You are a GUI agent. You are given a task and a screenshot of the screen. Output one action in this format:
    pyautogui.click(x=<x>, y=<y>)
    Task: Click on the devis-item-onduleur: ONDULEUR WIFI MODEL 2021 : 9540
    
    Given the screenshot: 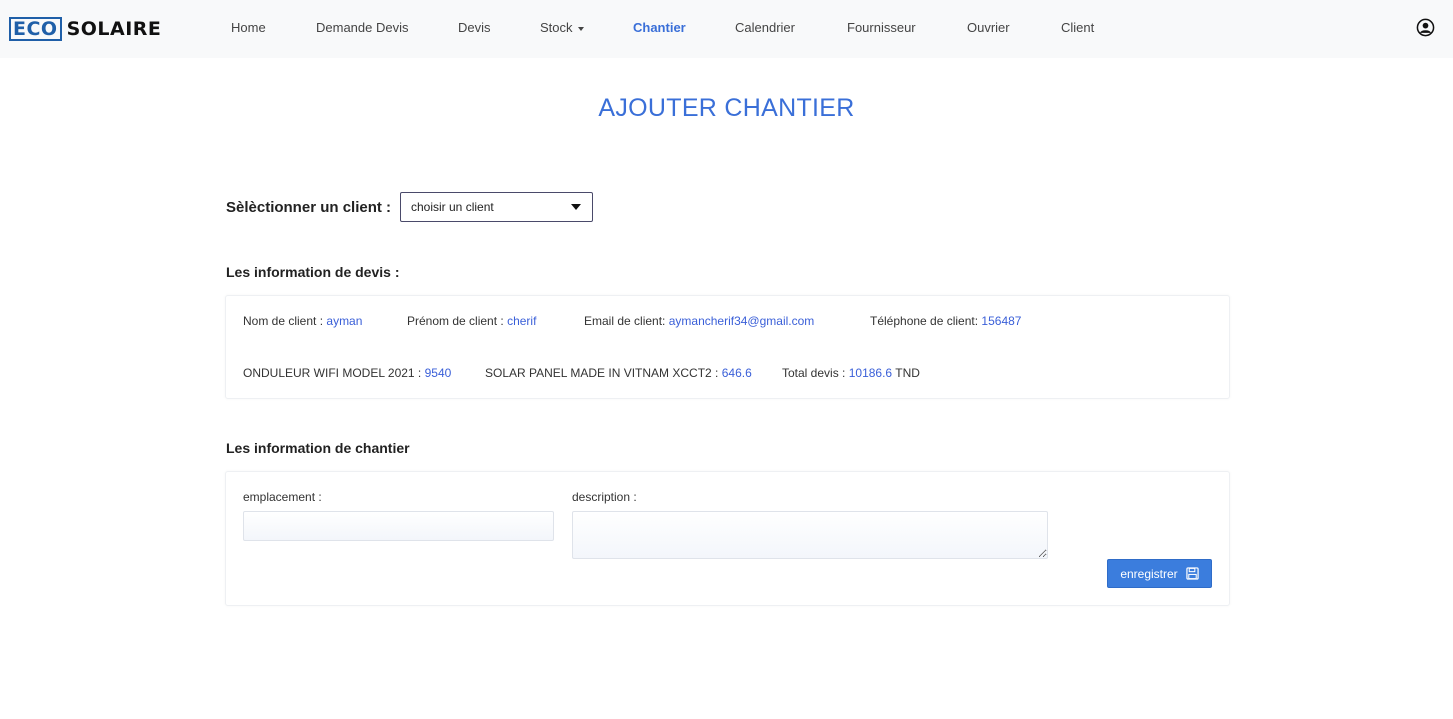 What is the action you would take?
    pyautogui.click(x=347, y=373)
    